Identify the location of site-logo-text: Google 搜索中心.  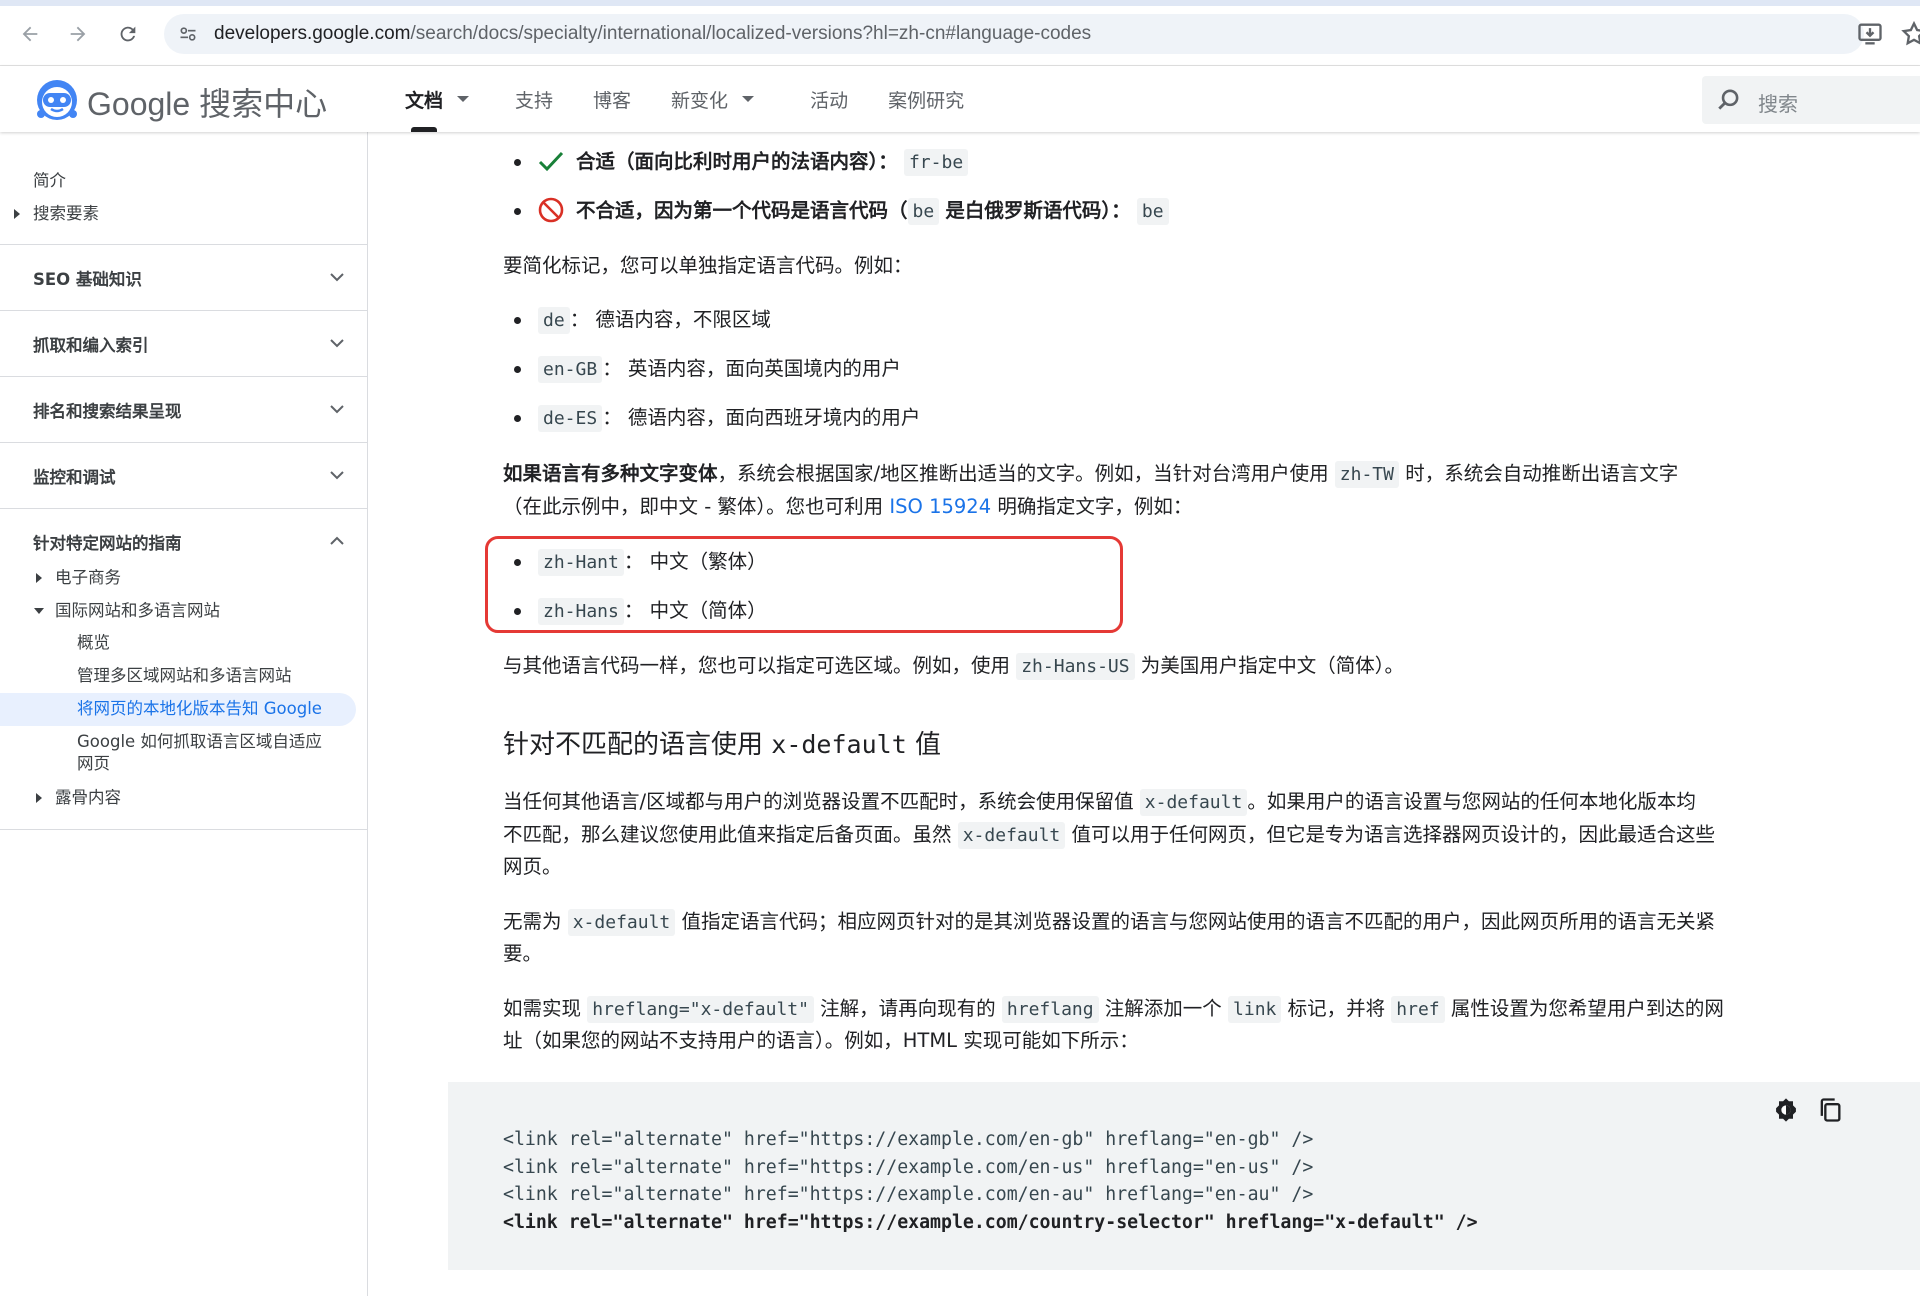
(207, 102).